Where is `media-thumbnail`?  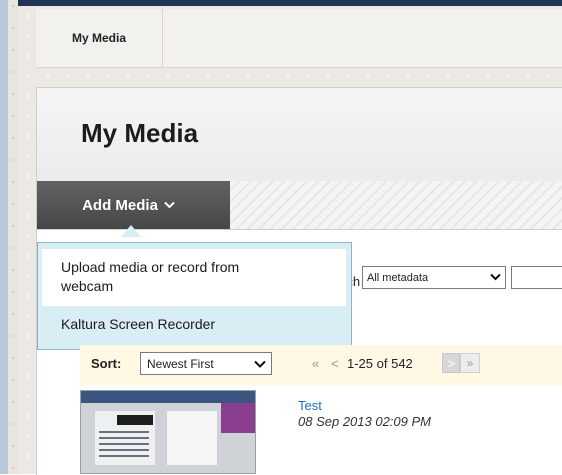 media-thumbnail is located at coordinates (168, 432).